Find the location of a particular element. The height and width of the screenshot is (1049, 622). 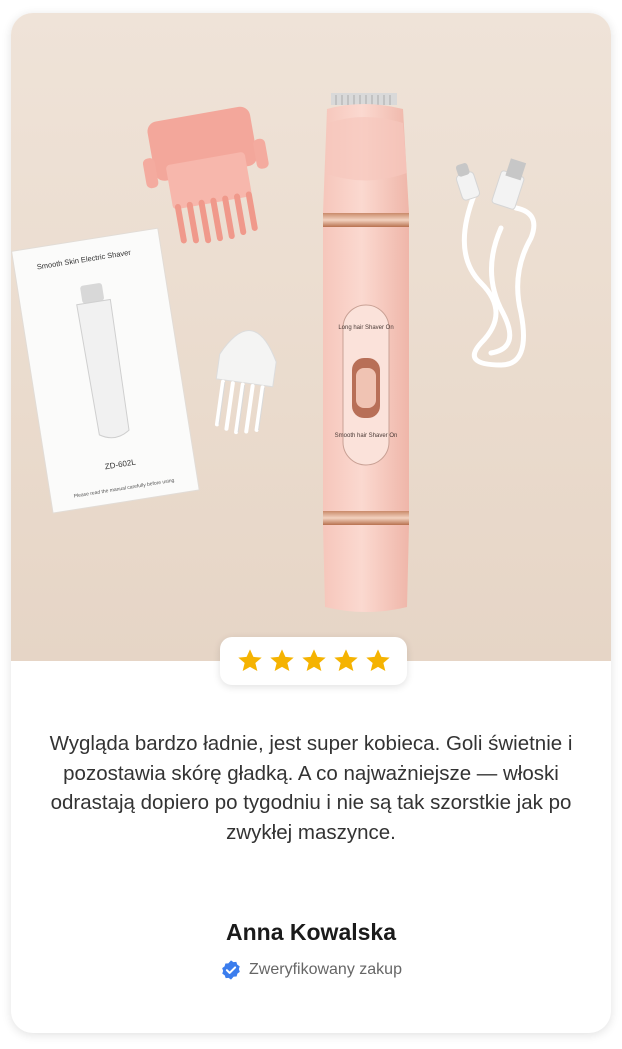

switch-label-top: Long hair Shaver On is located at coordinates (365, 328).